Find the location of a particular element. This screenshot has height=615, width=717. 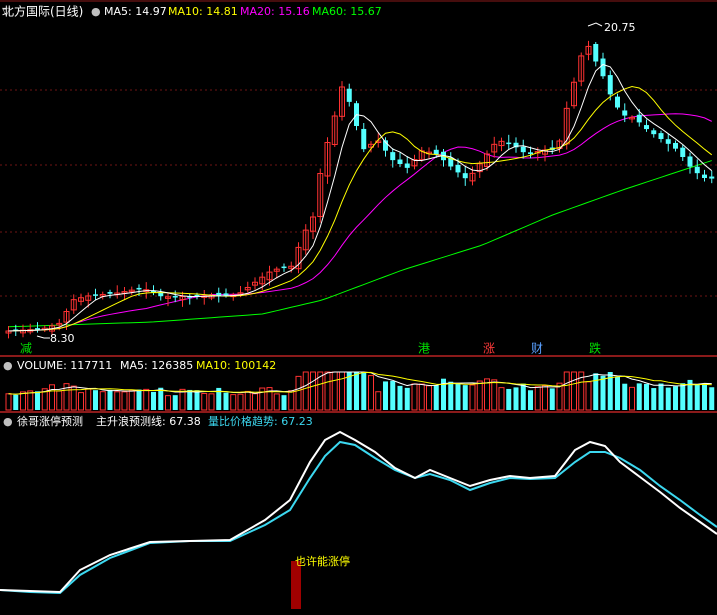

indicator-title: 徐哥涨停预测 is located at coordinates (50, 421).